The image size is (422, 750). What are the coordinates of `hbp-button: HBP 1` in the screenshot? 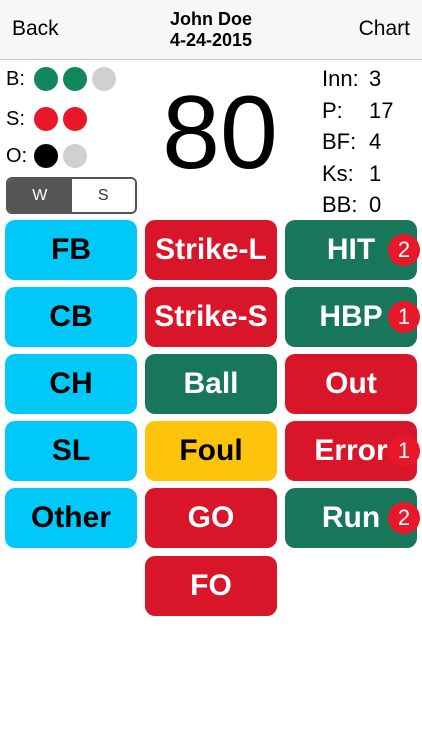 It's located at (352, 317).